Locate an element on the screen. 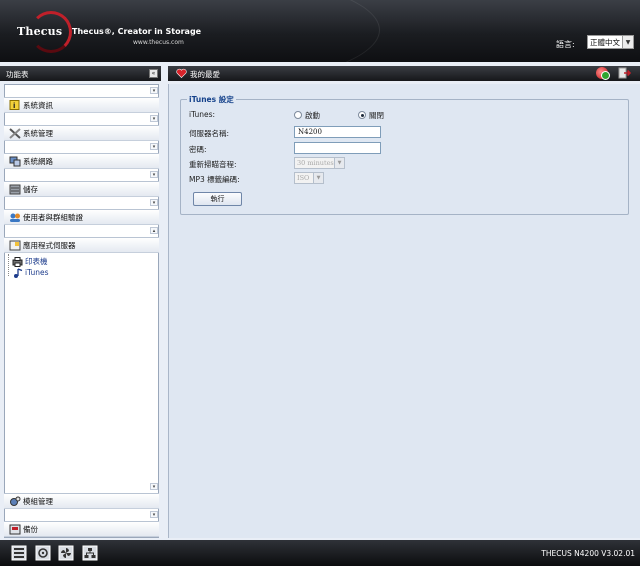 This screenshot has width=640, height=566. music-note-icon is located at coordinates (17, 272).